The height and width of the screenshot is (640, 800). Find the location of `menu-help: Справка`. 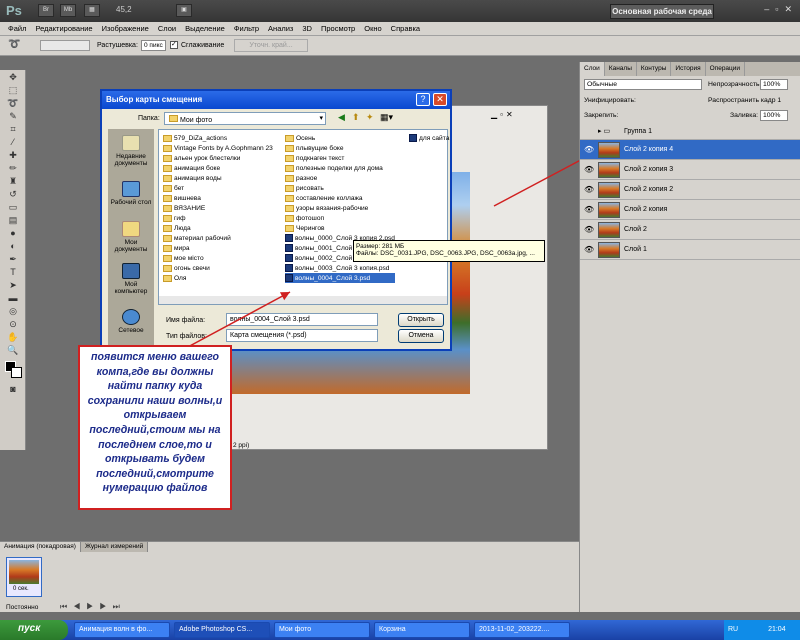

menu-help: Справка is located at coordinates (405, 28).